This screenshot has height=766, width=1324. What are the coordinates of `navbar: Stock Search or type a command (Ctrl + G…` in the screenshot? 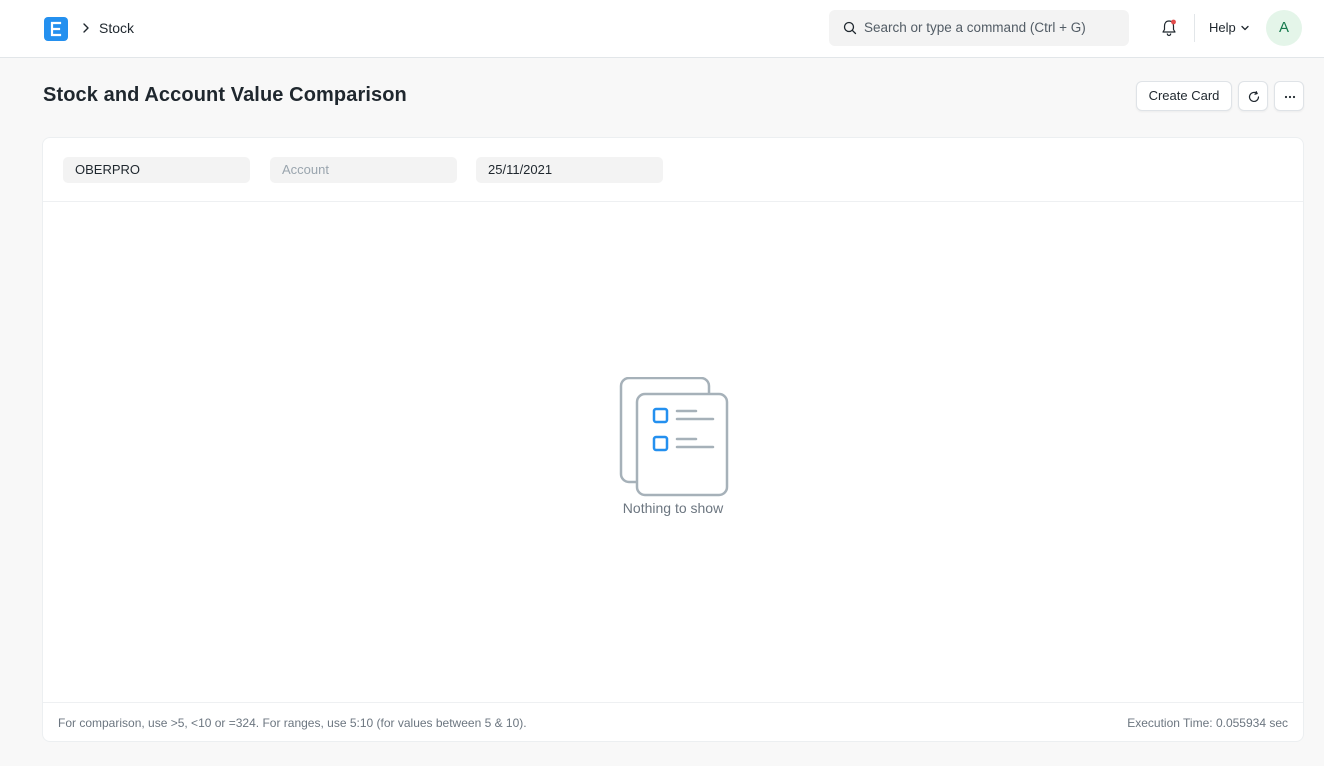 It's located at (662, 29).